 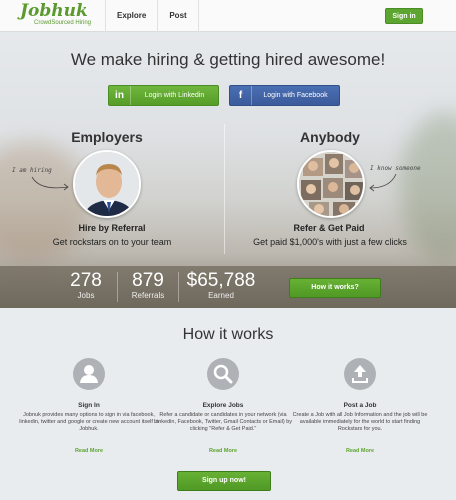 I want to click on user-icon, so click(x=89, y=374).